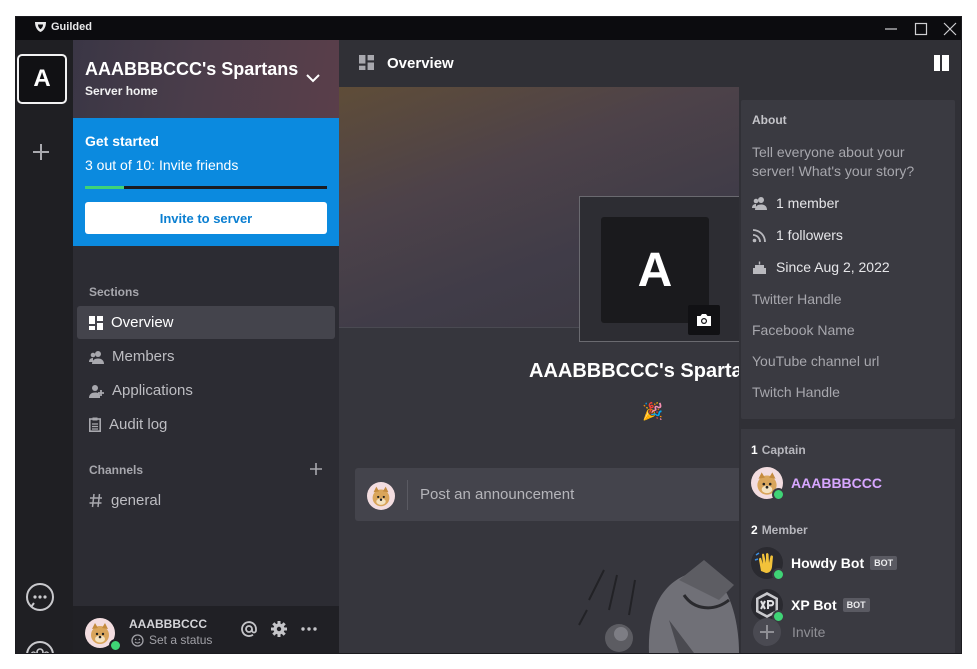 The height and width of the screenshot is (669, 977). Describe the element at coordinates (122, 141) in the screenshot. I see `get-started-title: Get started` at that location.